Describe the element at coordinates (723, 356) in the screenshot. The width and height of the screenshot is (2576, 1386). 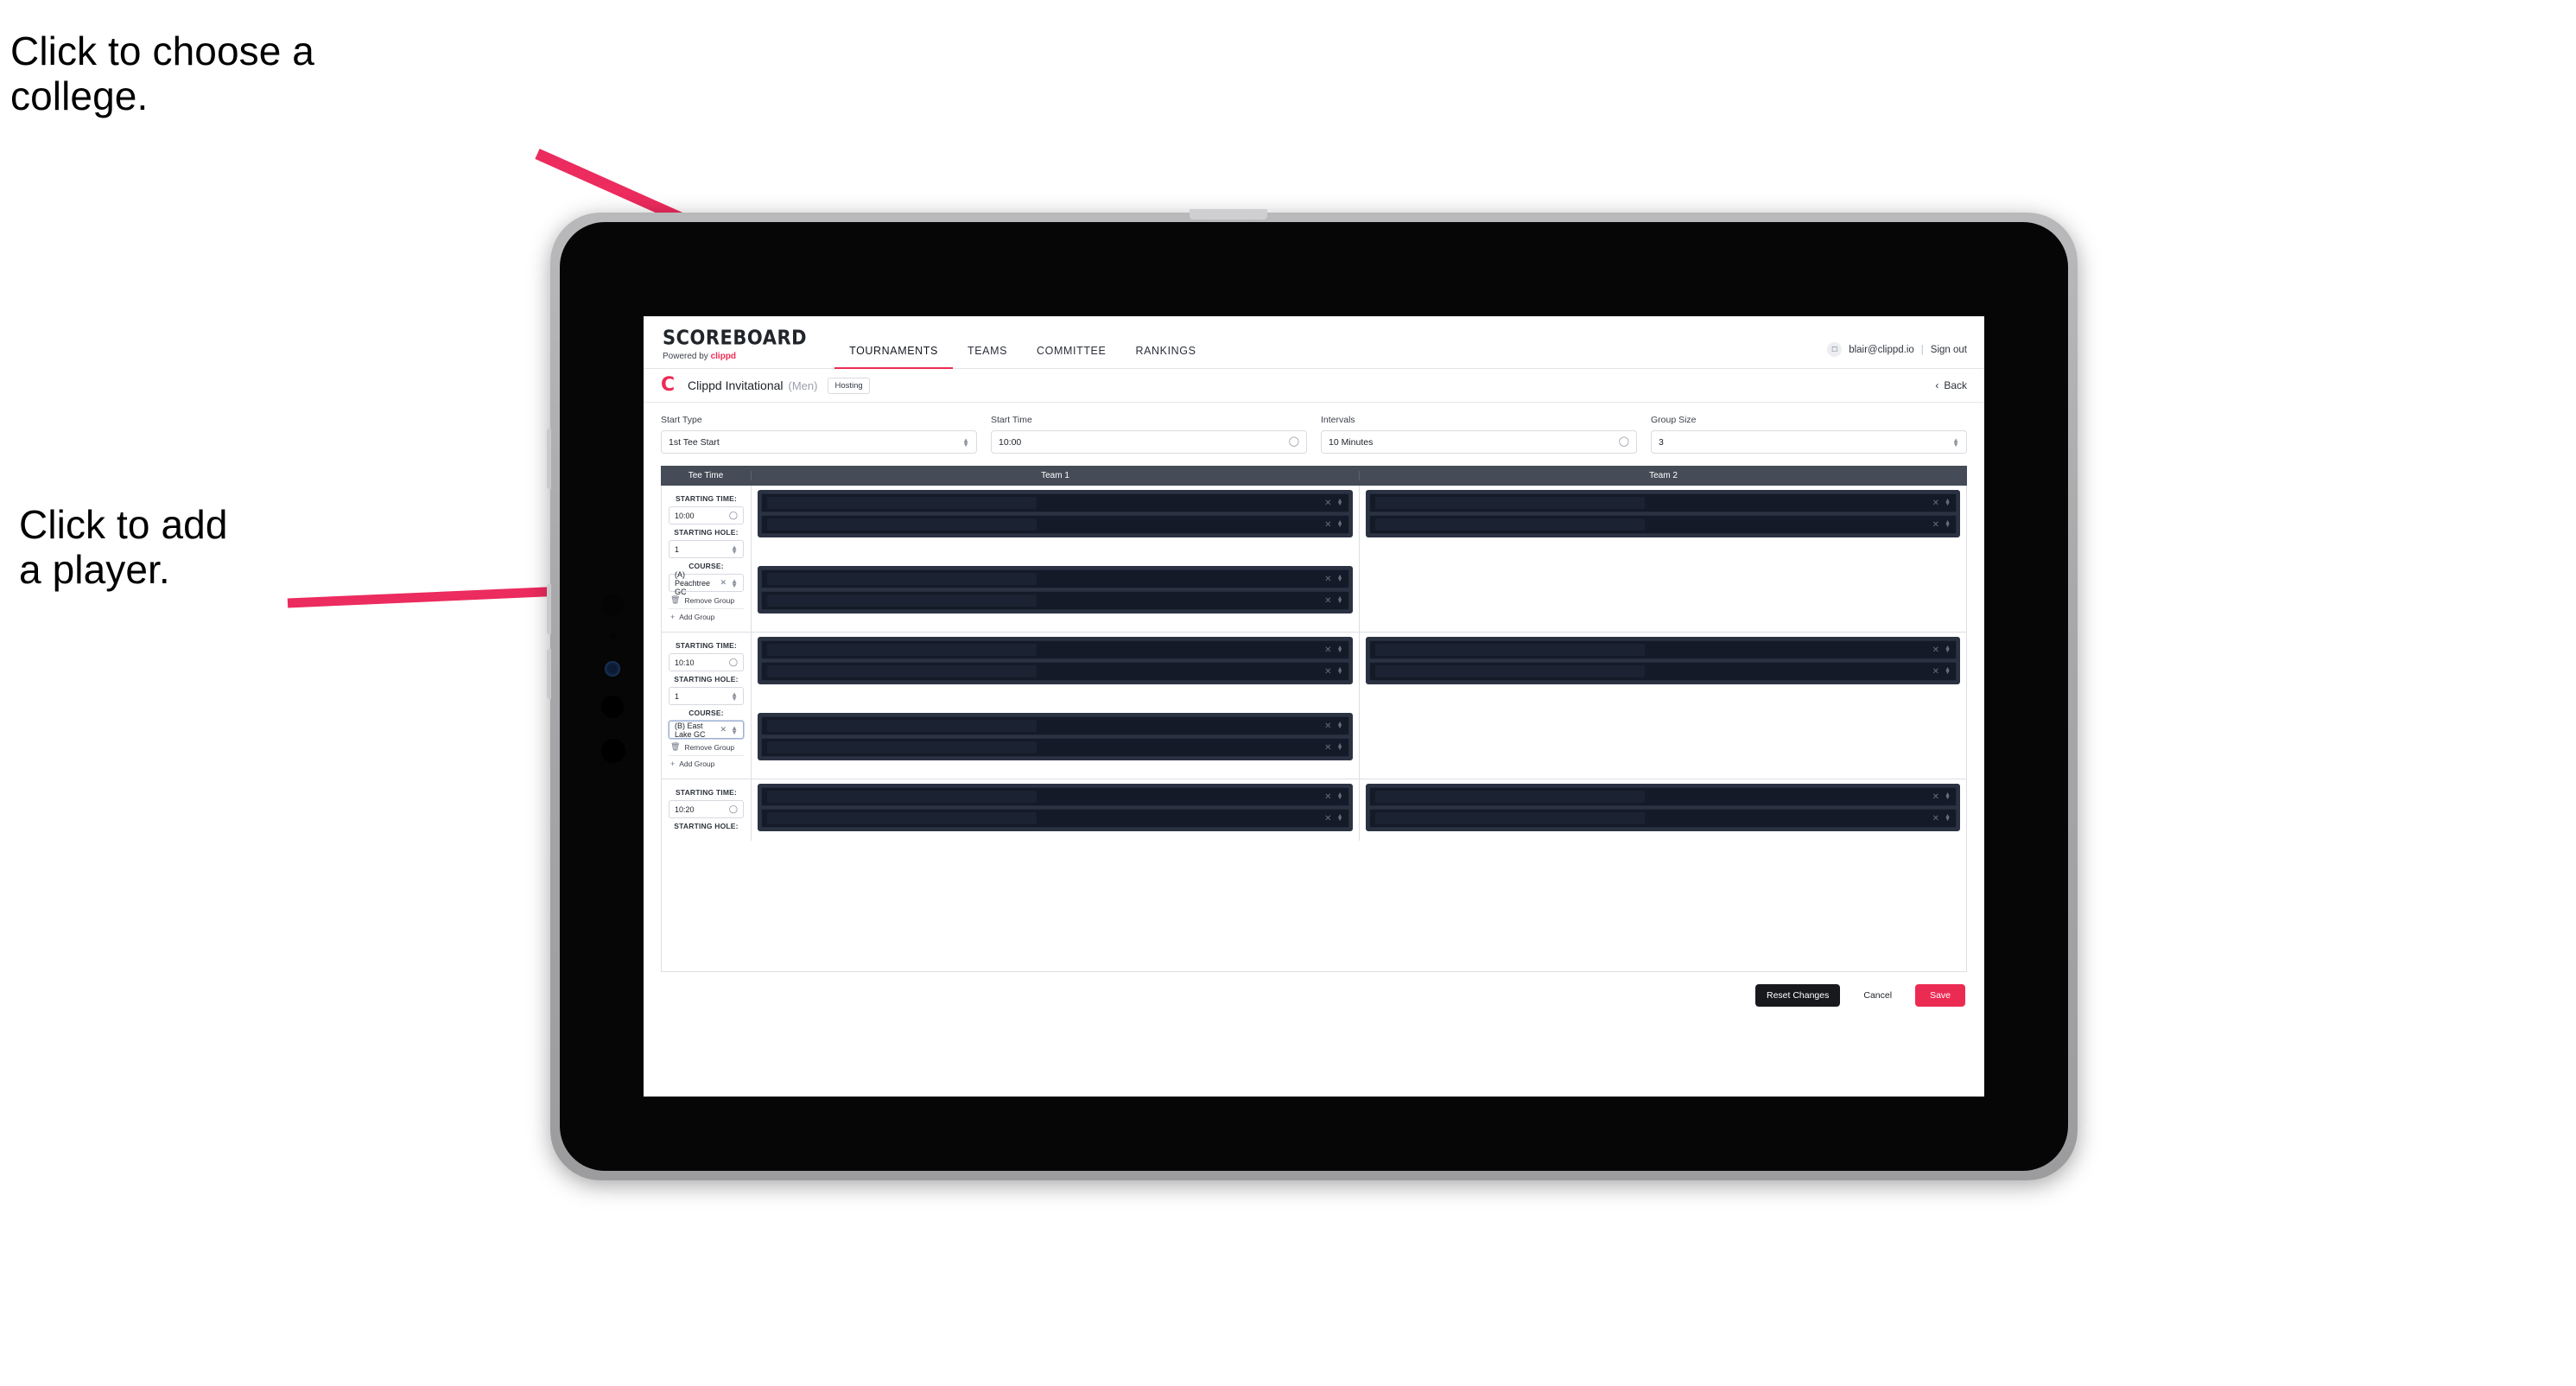
I see `brand-sub-clippd: clippd` at that location.